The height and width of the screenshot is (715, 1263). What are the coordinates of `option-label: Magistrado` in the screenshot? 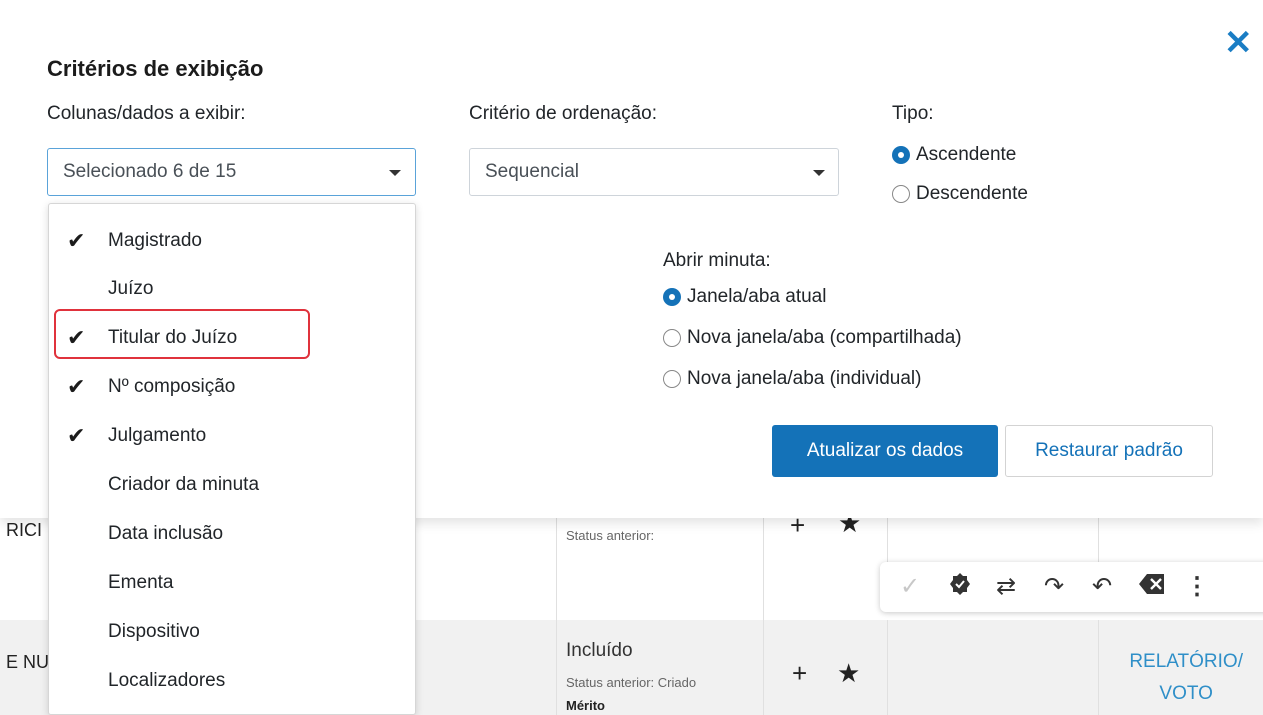 It's located at (155, 240).